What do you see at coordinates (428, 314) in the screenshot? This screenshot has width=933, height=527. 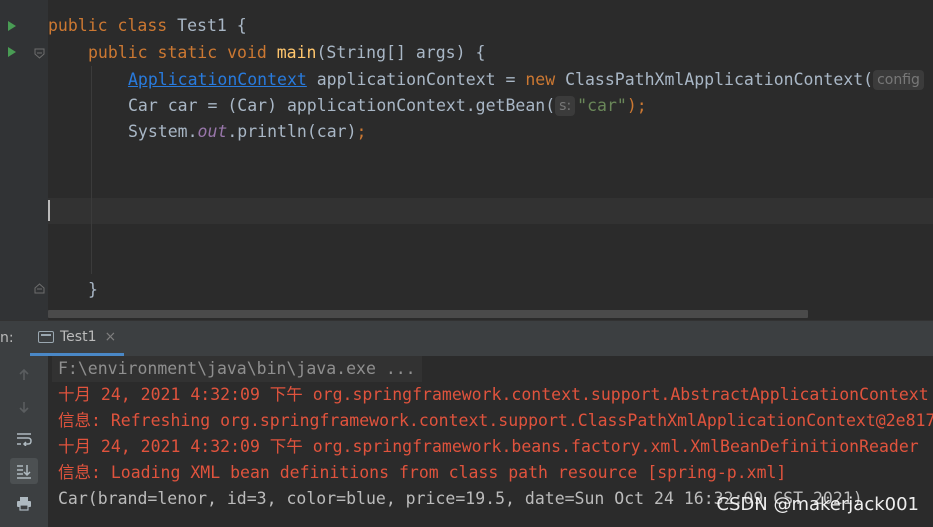 I see `horizontal-scrollbar` at bounding box center [428, 314].